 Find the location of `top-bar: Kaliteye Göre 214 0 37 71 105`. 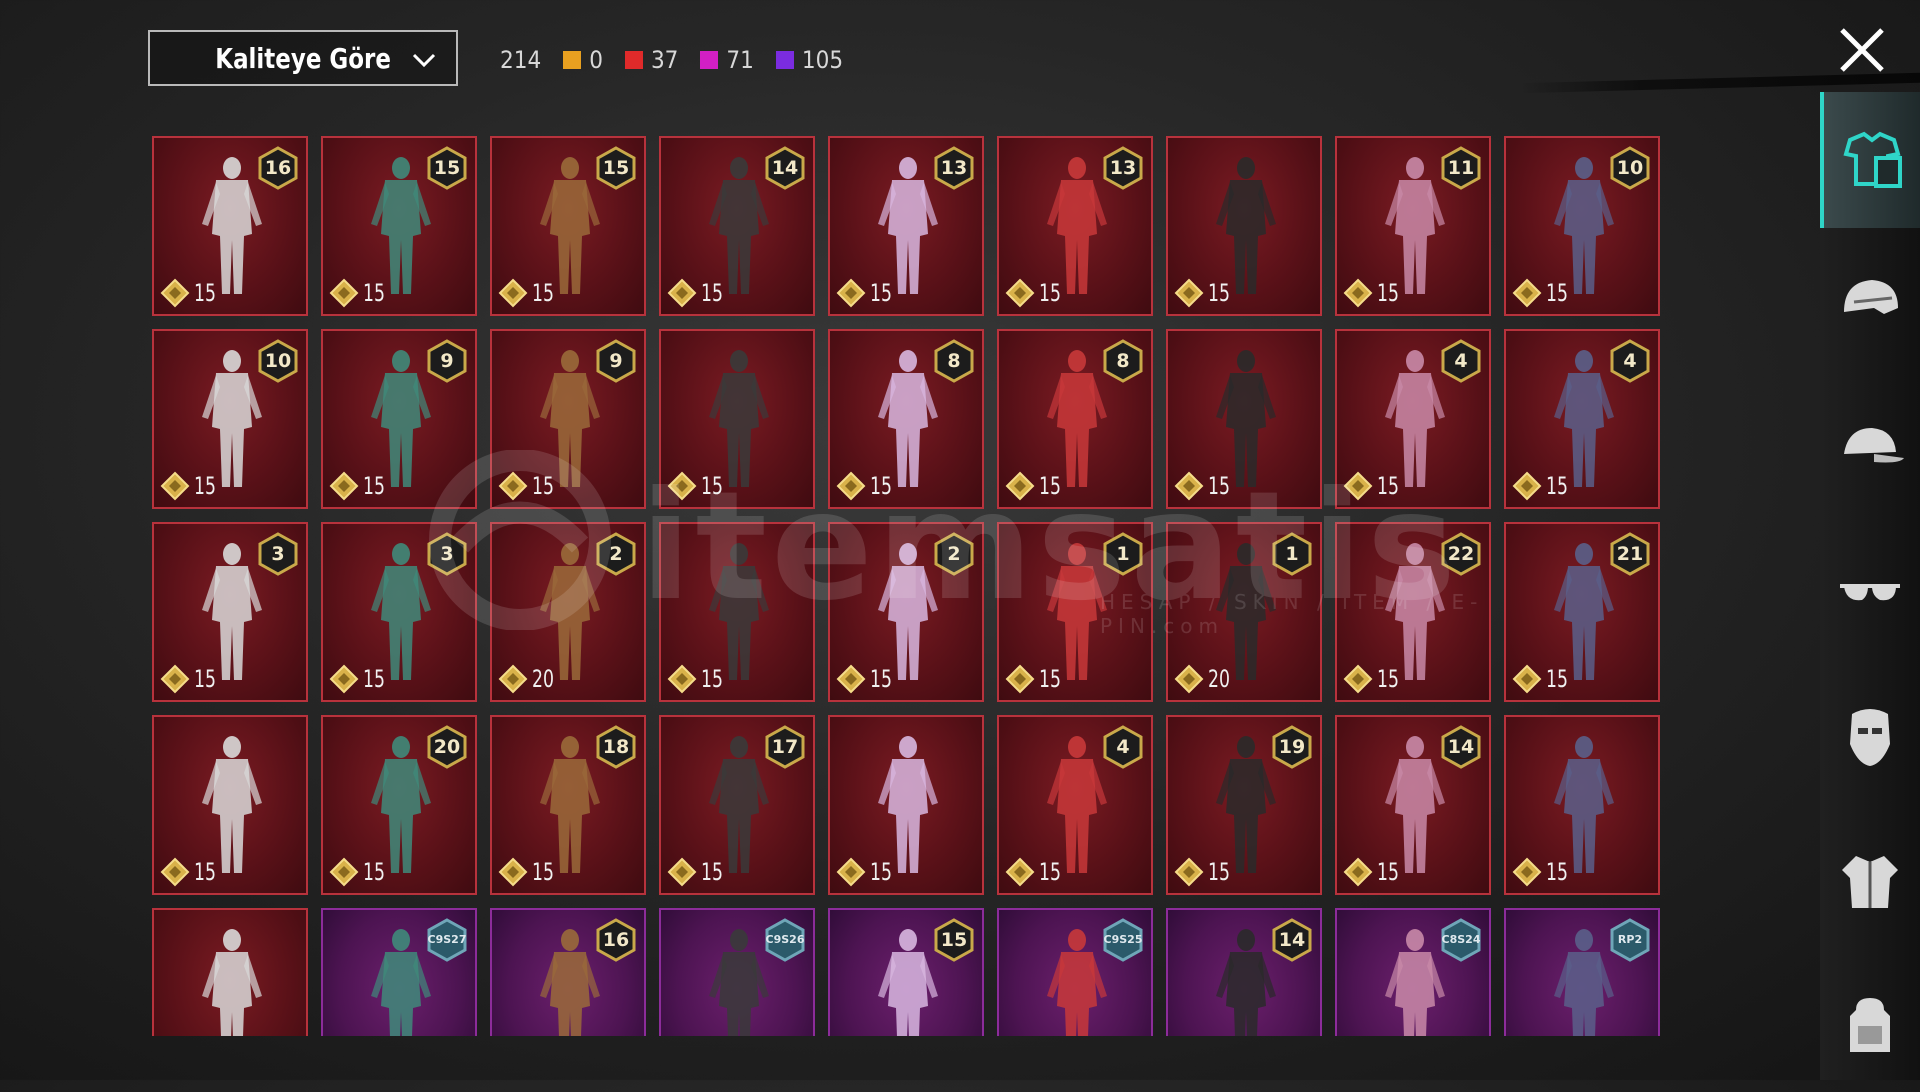

top-bar: Kaliteye Göre 214 0 37 71 105 is located at coordinates (960, 60).